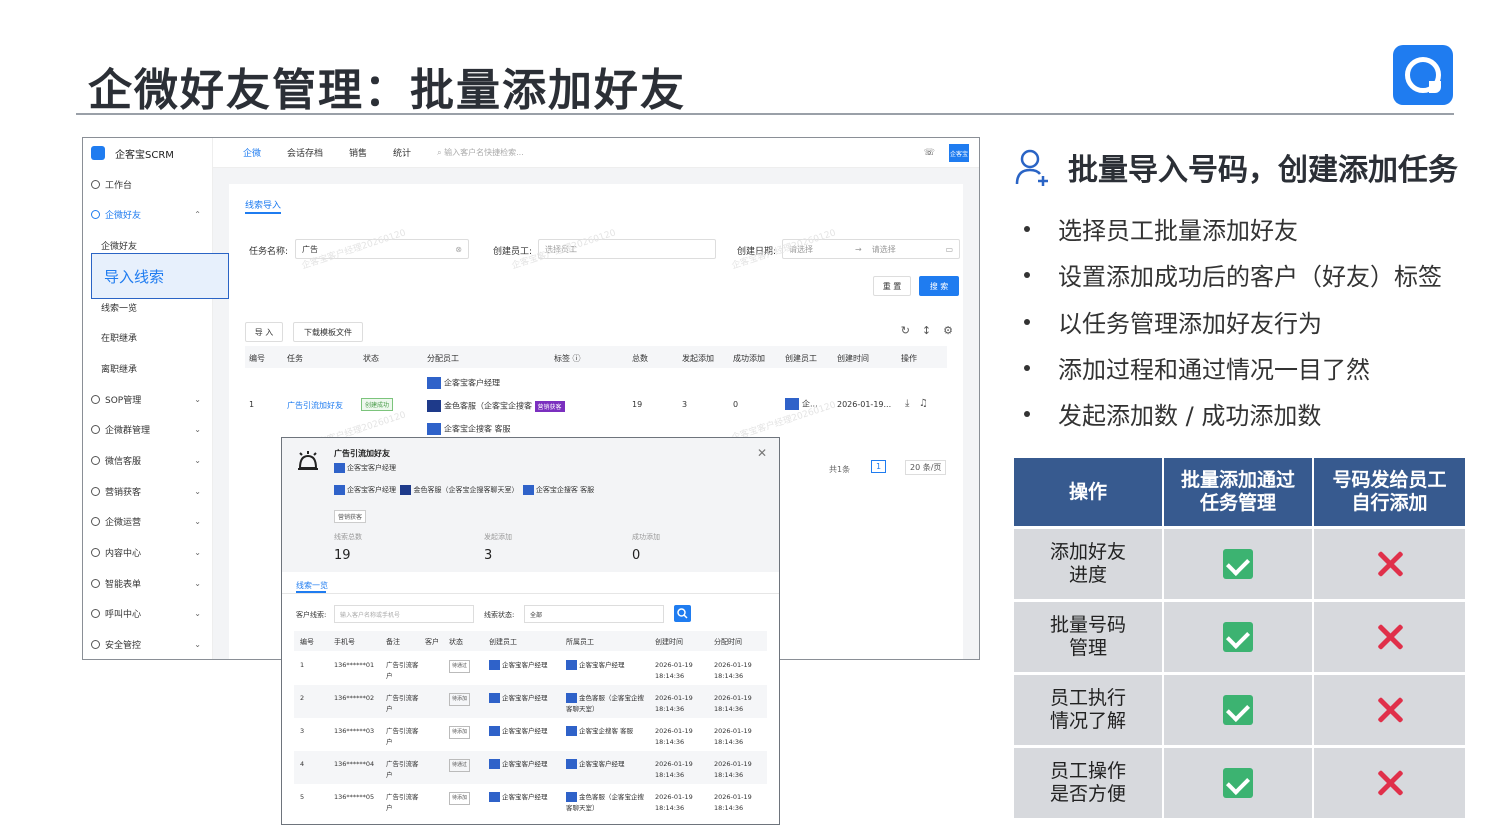 The width and height of the screenshot is (1512, 839). Describe the element at coordinates (160, 276) in the screenshot. I see `highlight-import-leads: 导入线索` at that location.